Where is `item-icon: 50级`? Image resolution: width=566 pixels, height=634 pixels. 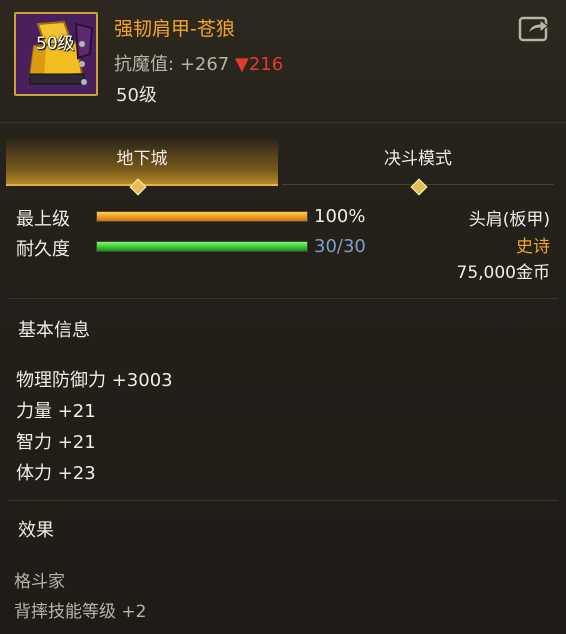
item-icon: 50级 is located at coordinates (56, 54).